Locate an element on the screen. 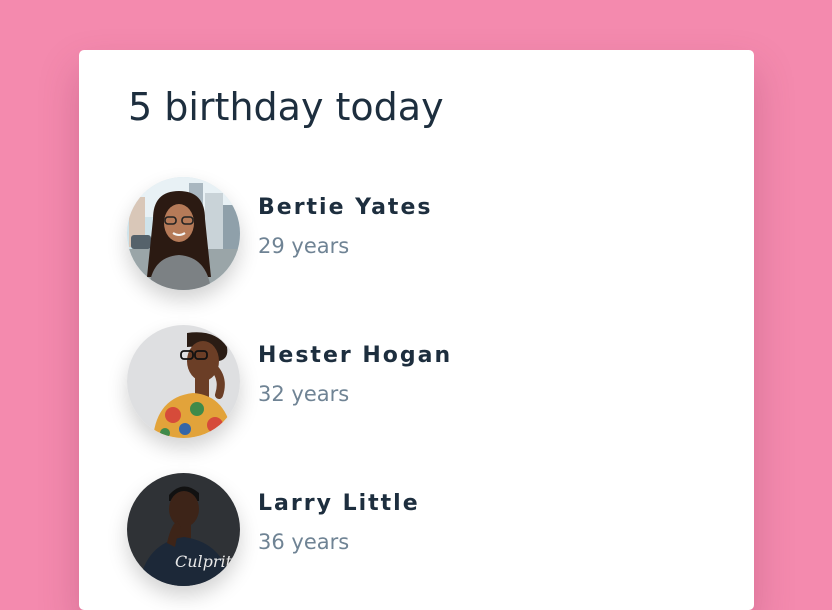 The width and height of the screenshot is (832, 610). list-item: Bertie Yates 29 years is located at coordinates (407, 233).